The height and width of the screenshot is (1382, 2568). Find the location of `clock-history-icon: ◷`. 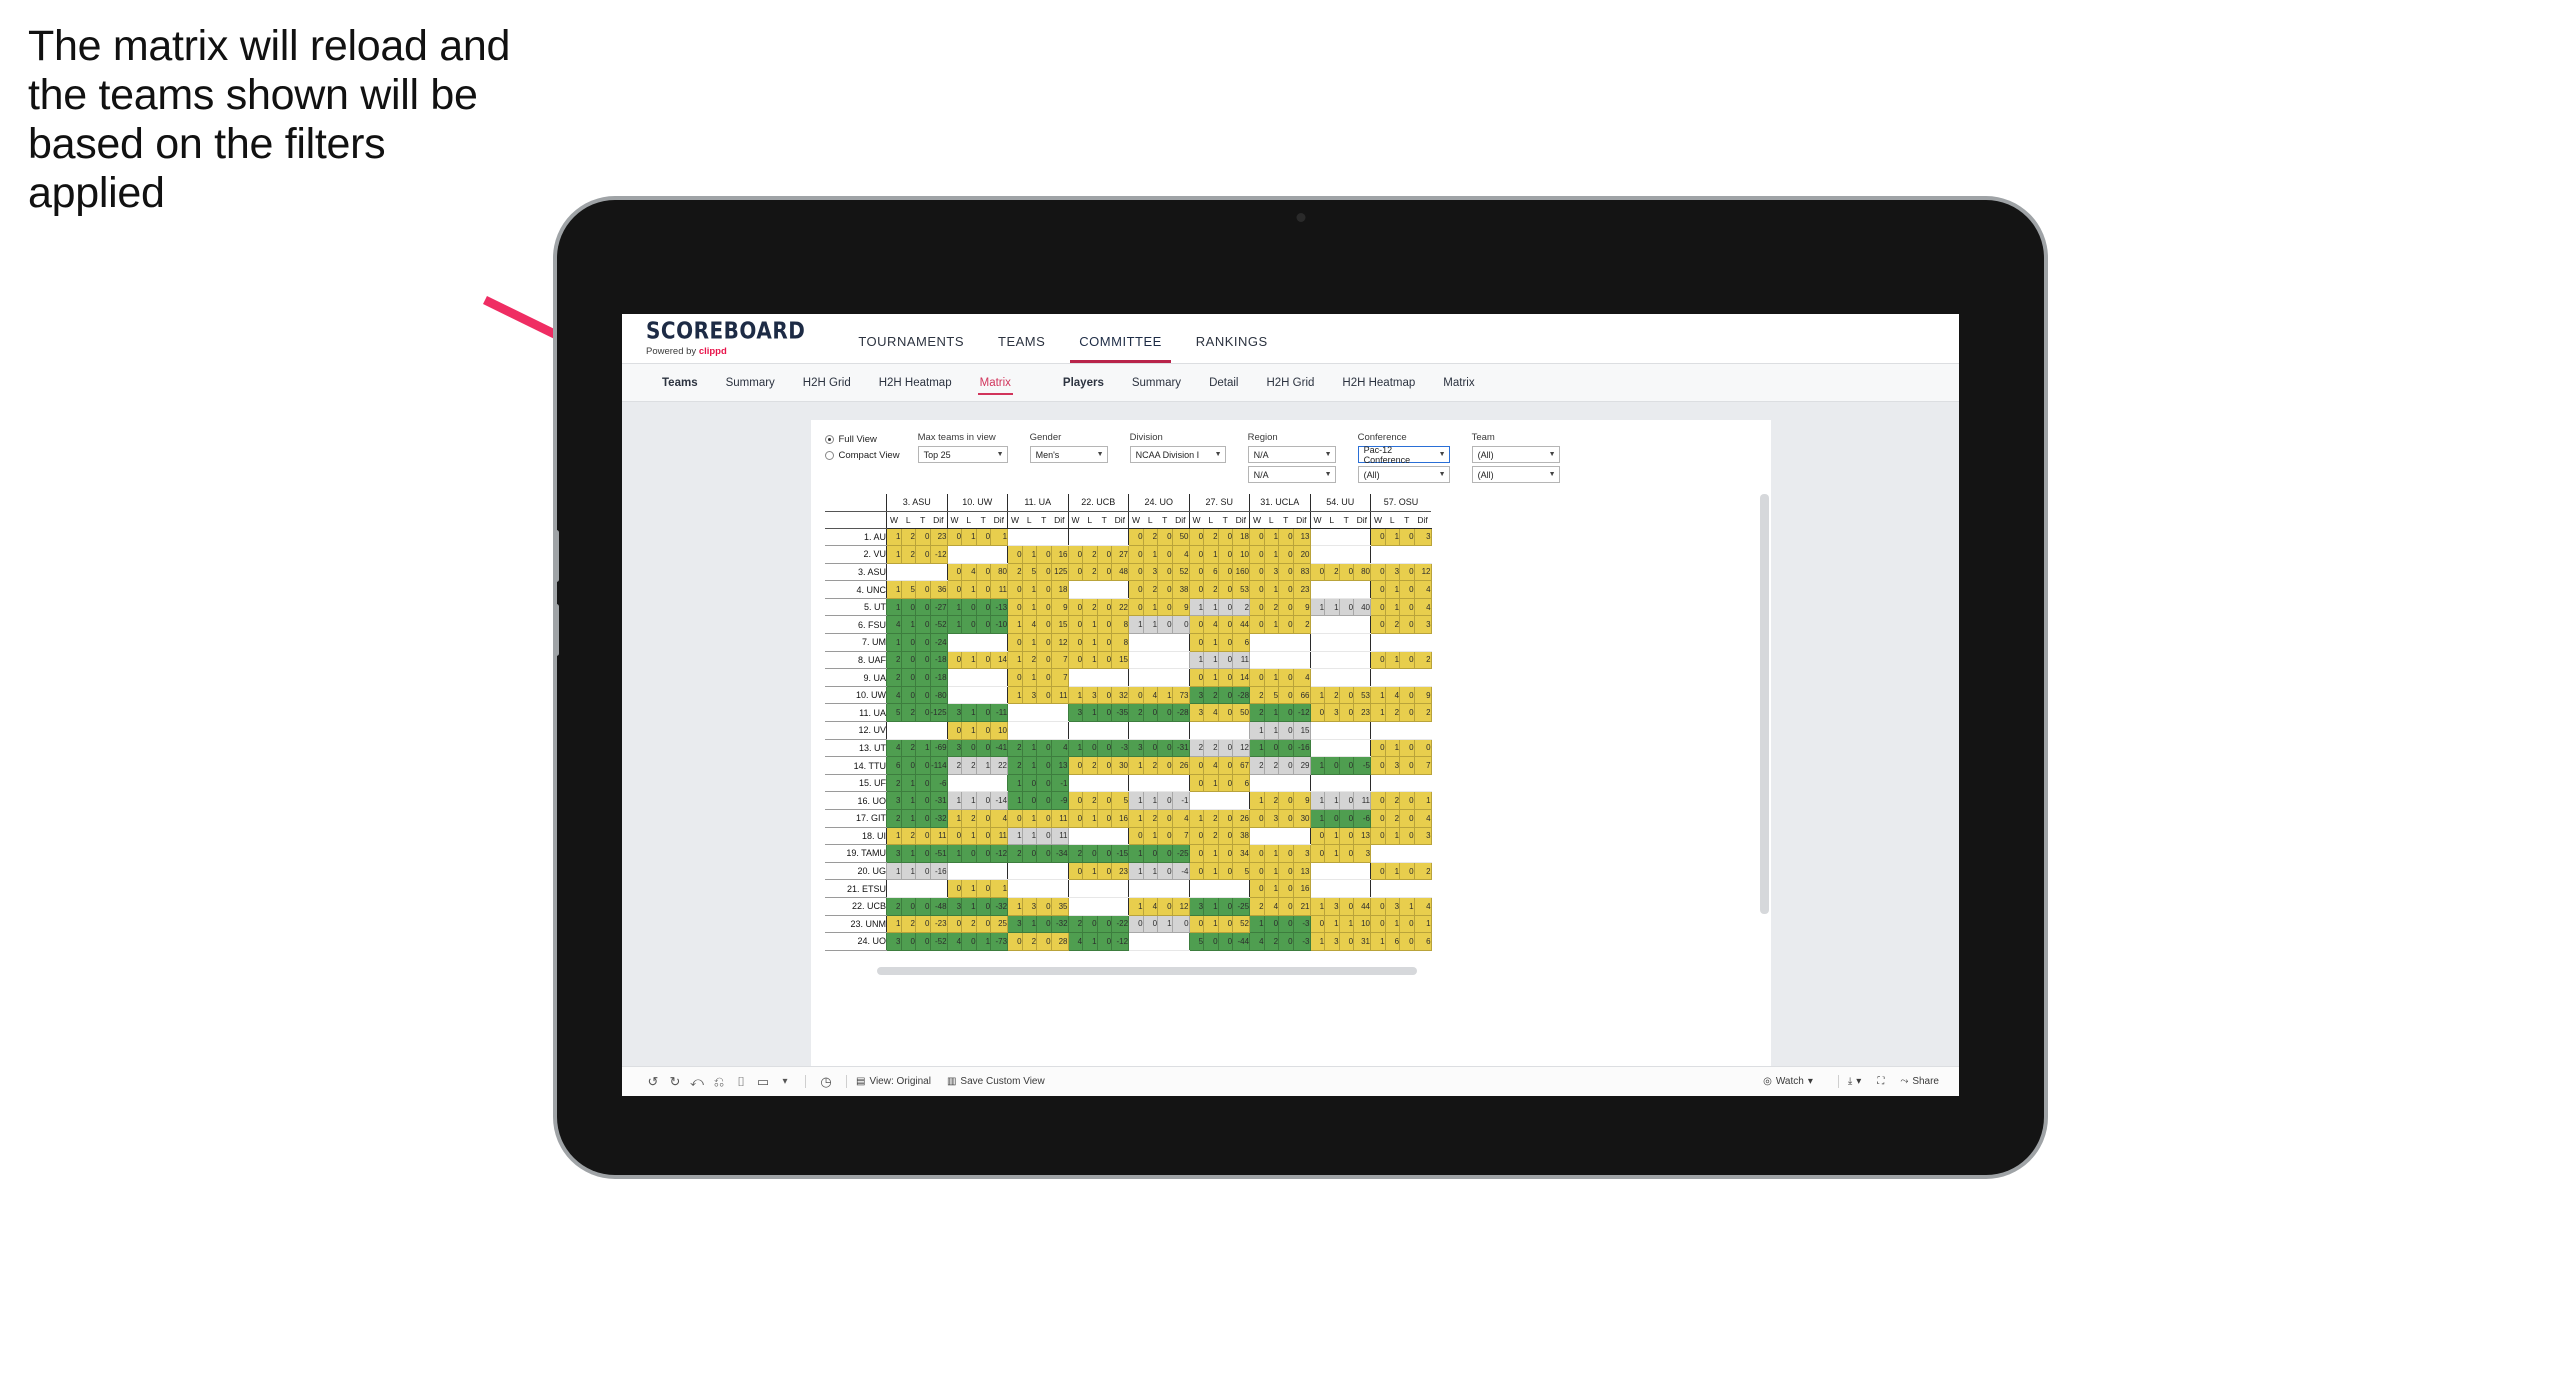

clock-history-icon: ◷ is located at coordinates (826, 1082).